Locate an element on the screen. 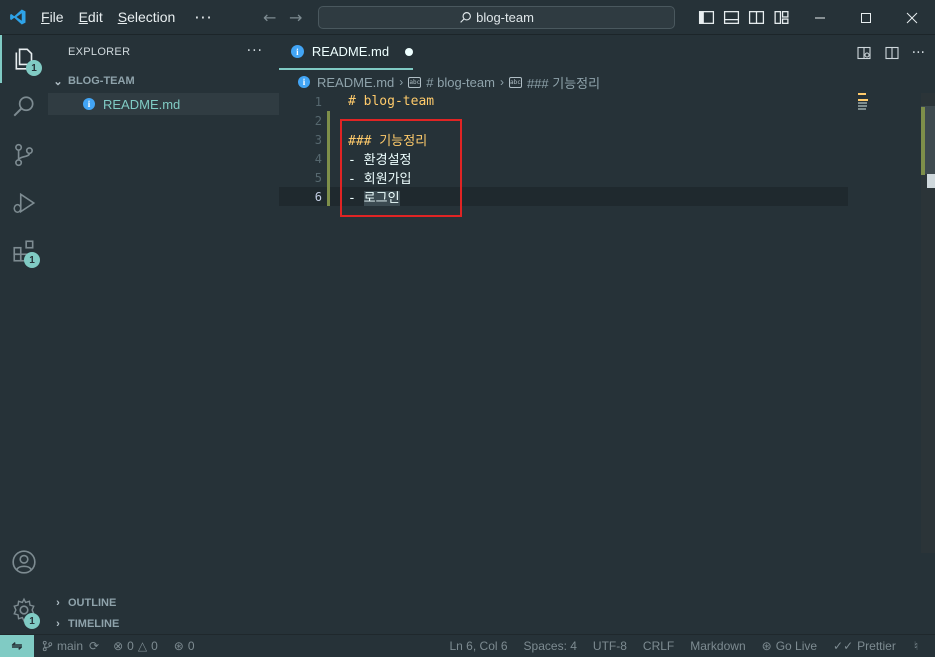 The height and width of the screenshot is (657, 935). scrollbar-change-marker is located at coordinates (923, 141).